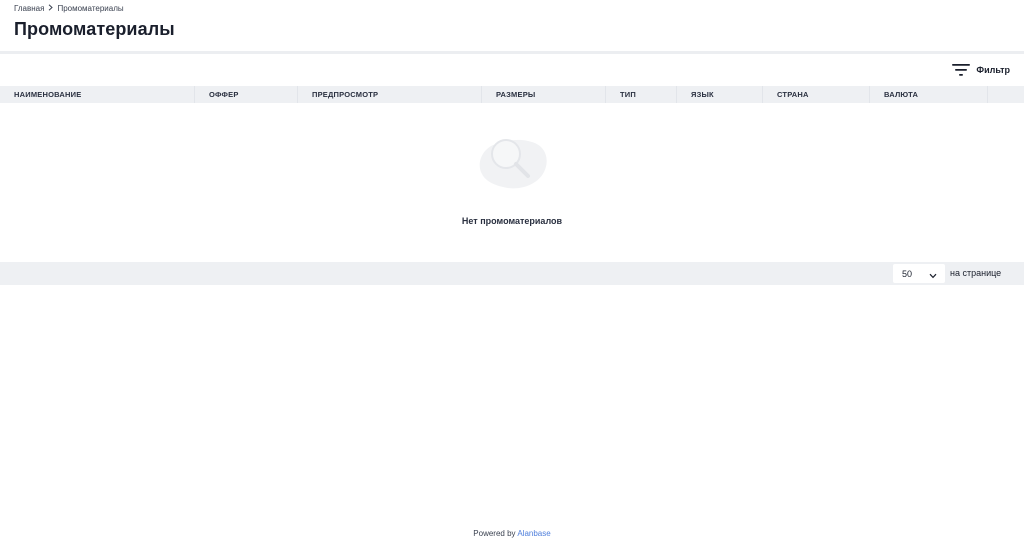  Describe the element at coordinates (533, 533) in the screenshot. I see `brand-link: Alanbase` at that location.